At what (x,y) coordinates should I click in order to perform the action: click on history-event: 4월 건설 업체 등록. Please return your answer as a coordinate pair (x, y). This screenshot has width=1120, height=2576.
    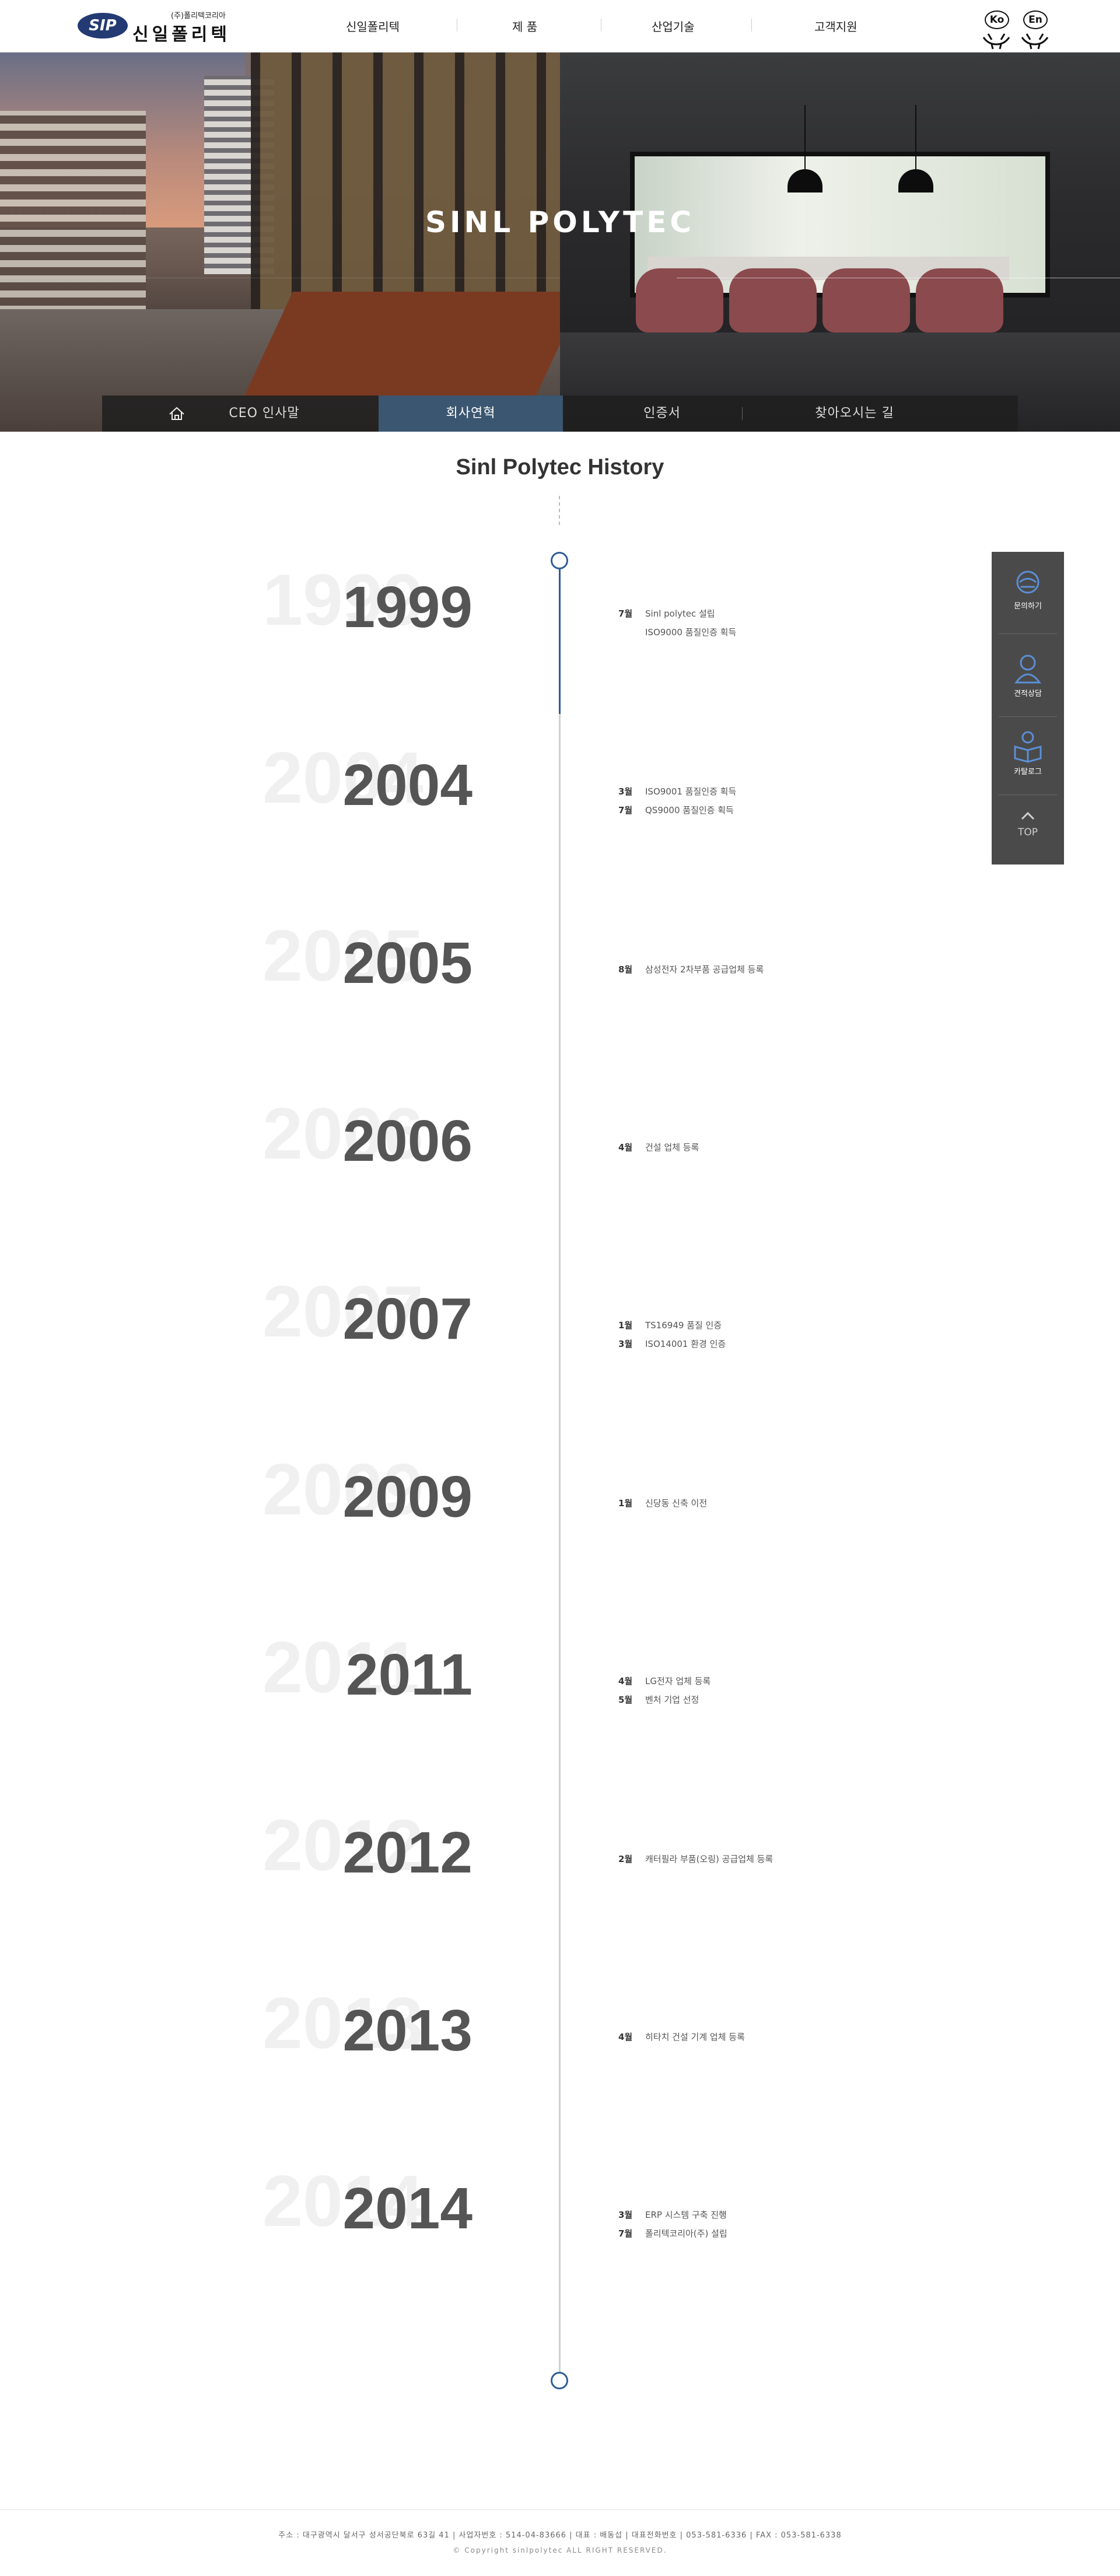
    Looking at the image, I should click on (793, 1147).